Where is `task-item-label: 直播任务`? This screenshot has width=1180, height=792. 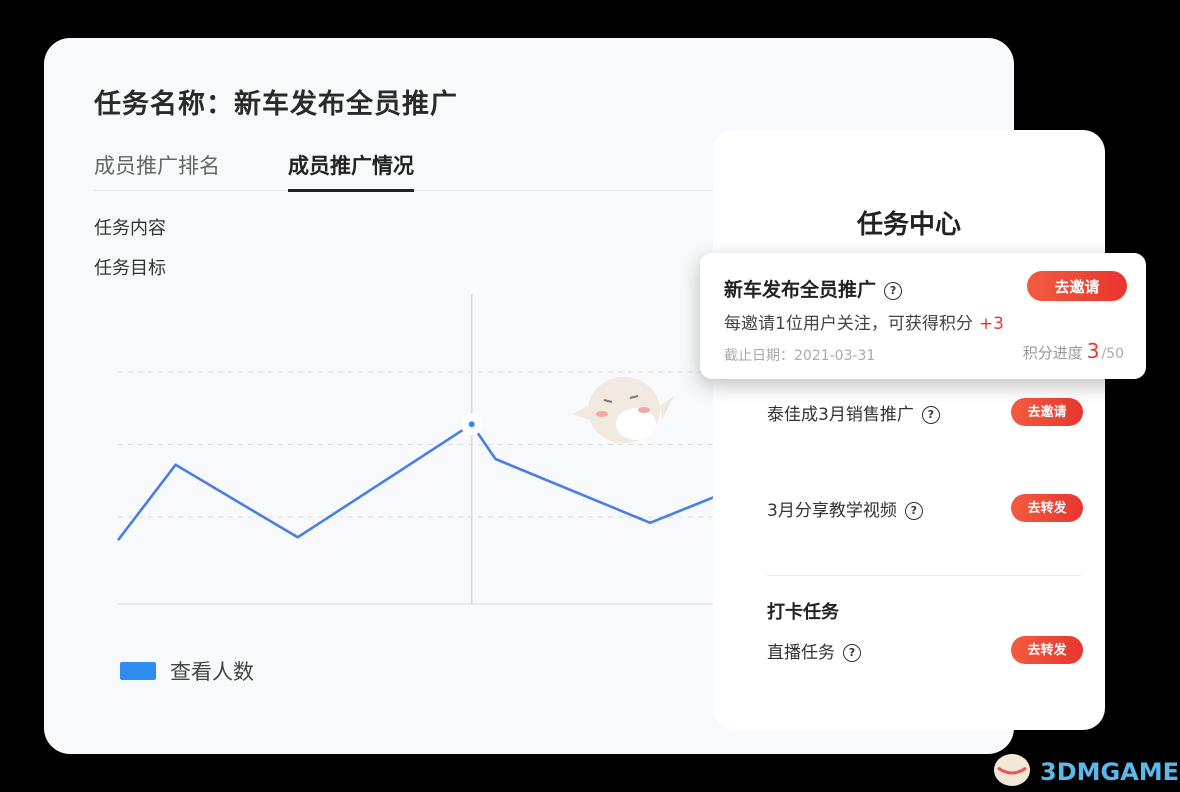
task-item-label: 直播任务 is located at coordinates (801, 653).